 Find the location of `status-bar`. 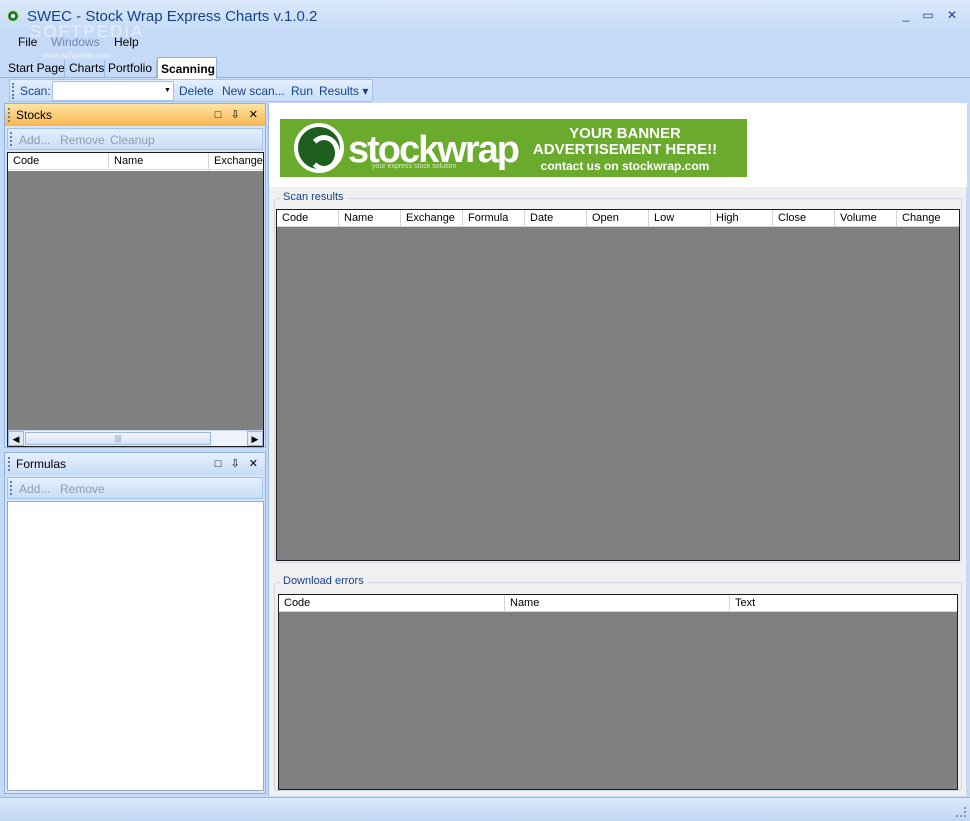

status-bar is located at coordinates (485, 809).